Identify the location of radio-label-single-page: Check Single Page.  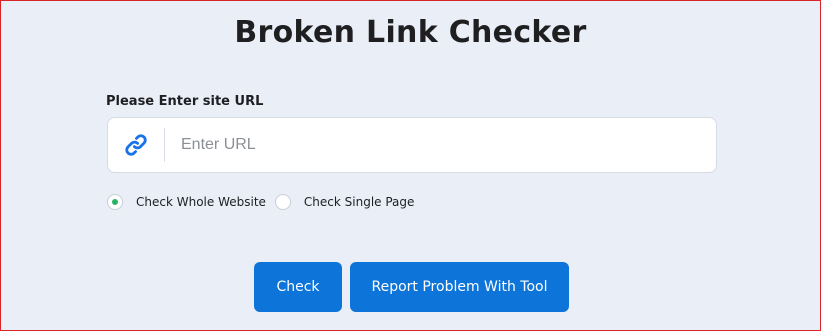
(359, 202).